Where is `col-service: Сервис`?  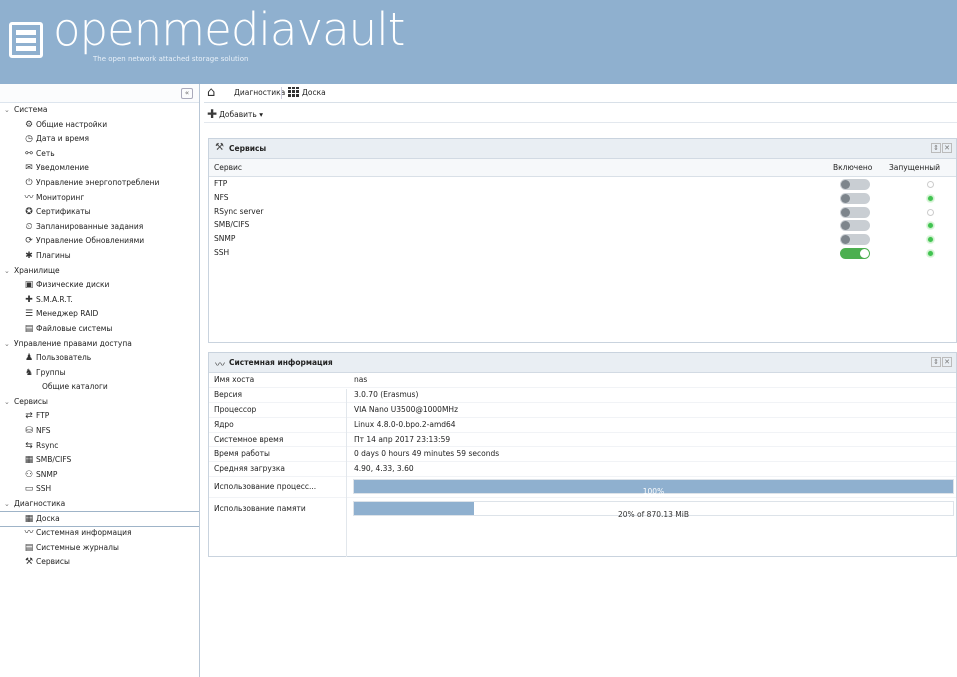 col-service: Сервис is located at coordinates (228, 167).